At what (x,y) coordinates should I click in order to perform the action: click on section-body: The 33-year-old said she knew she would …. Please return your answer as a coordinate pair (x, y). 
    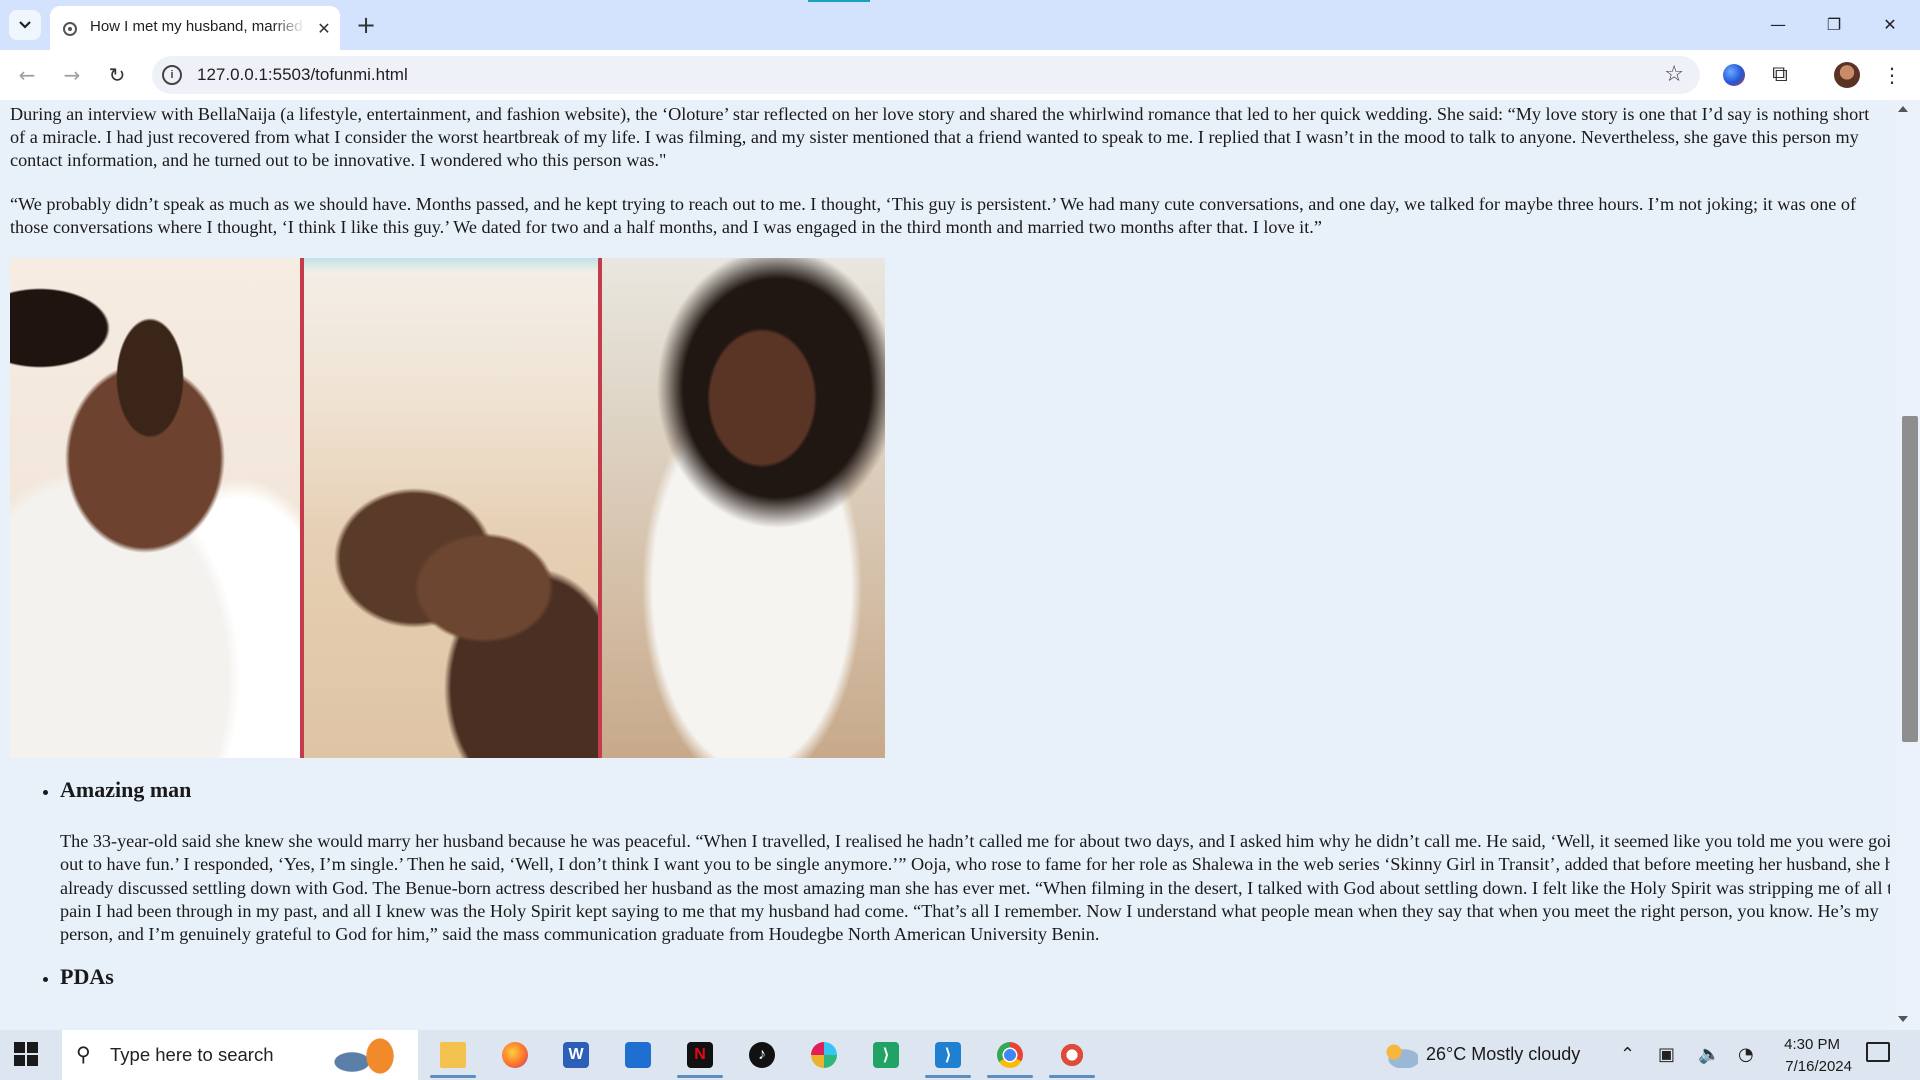
    Looking at the image, I should click on (975, 888).